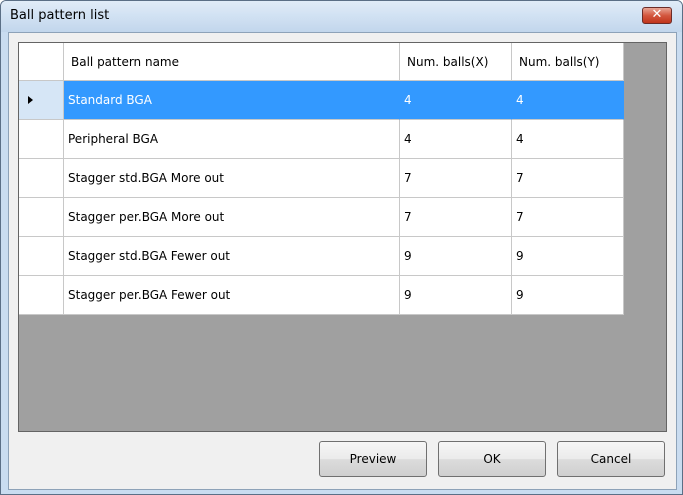  What do you see at coordinates (611, 459) in the screenshot?
I see `cancel-button: Cancel` at bounding box center [611, 459].